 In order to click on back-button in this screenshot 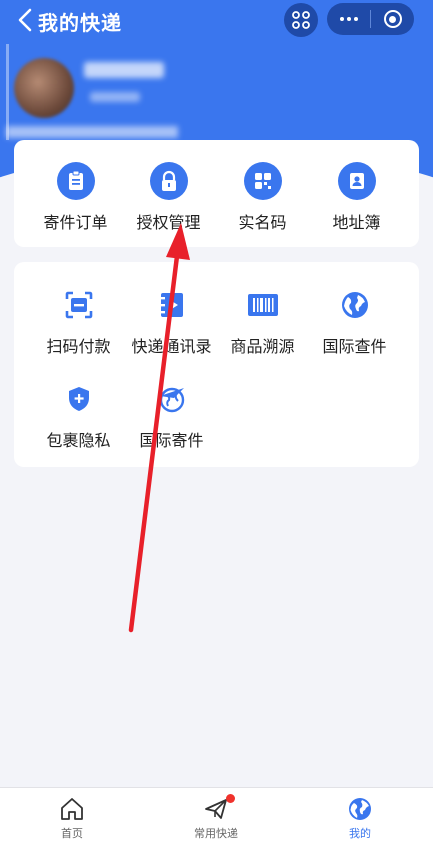, I will do `click(25, 20)`.